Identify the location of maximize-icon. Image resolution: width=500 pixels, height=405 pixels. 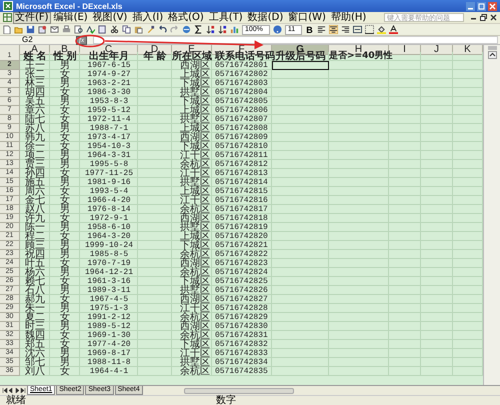
(481, 6).